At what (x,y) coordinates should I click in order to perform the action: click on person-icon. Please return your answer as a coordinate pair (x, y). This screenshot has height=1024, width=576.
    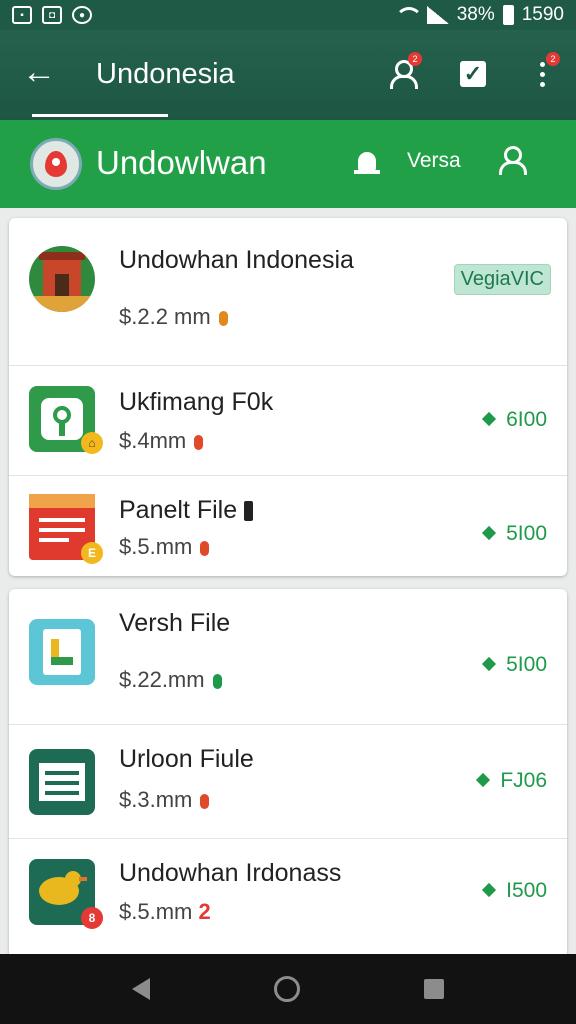
    Looking at the image, I should click on (512, 160).